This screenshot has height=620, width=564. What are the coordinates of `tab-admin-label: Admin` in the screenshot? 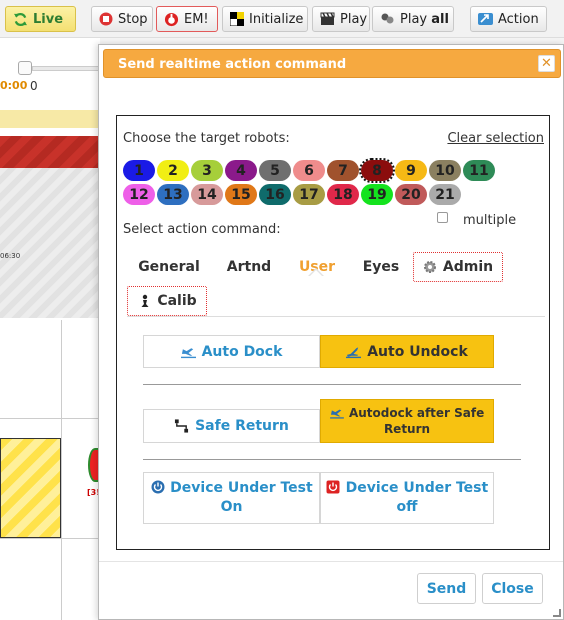 It's located at (468, 267).